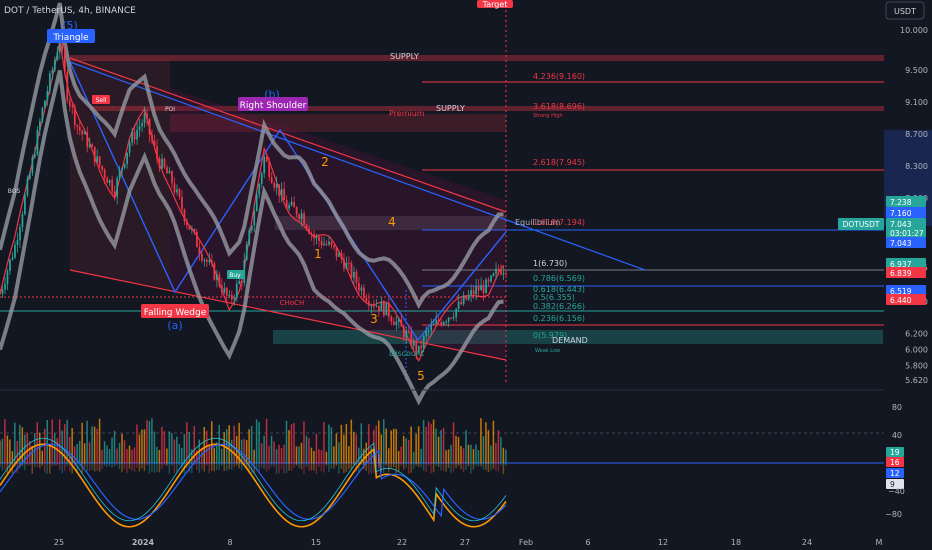  What do you see at coordinates (905, 11) in the screenshot?
I see `currency-button-label: USDT` at bounding box center [905, 11].